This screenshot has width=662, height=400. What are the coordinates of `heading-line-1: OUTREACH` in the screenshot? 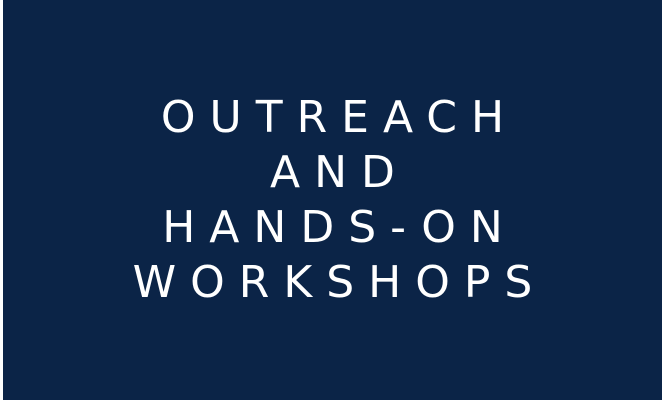 It's located at (339, 117).